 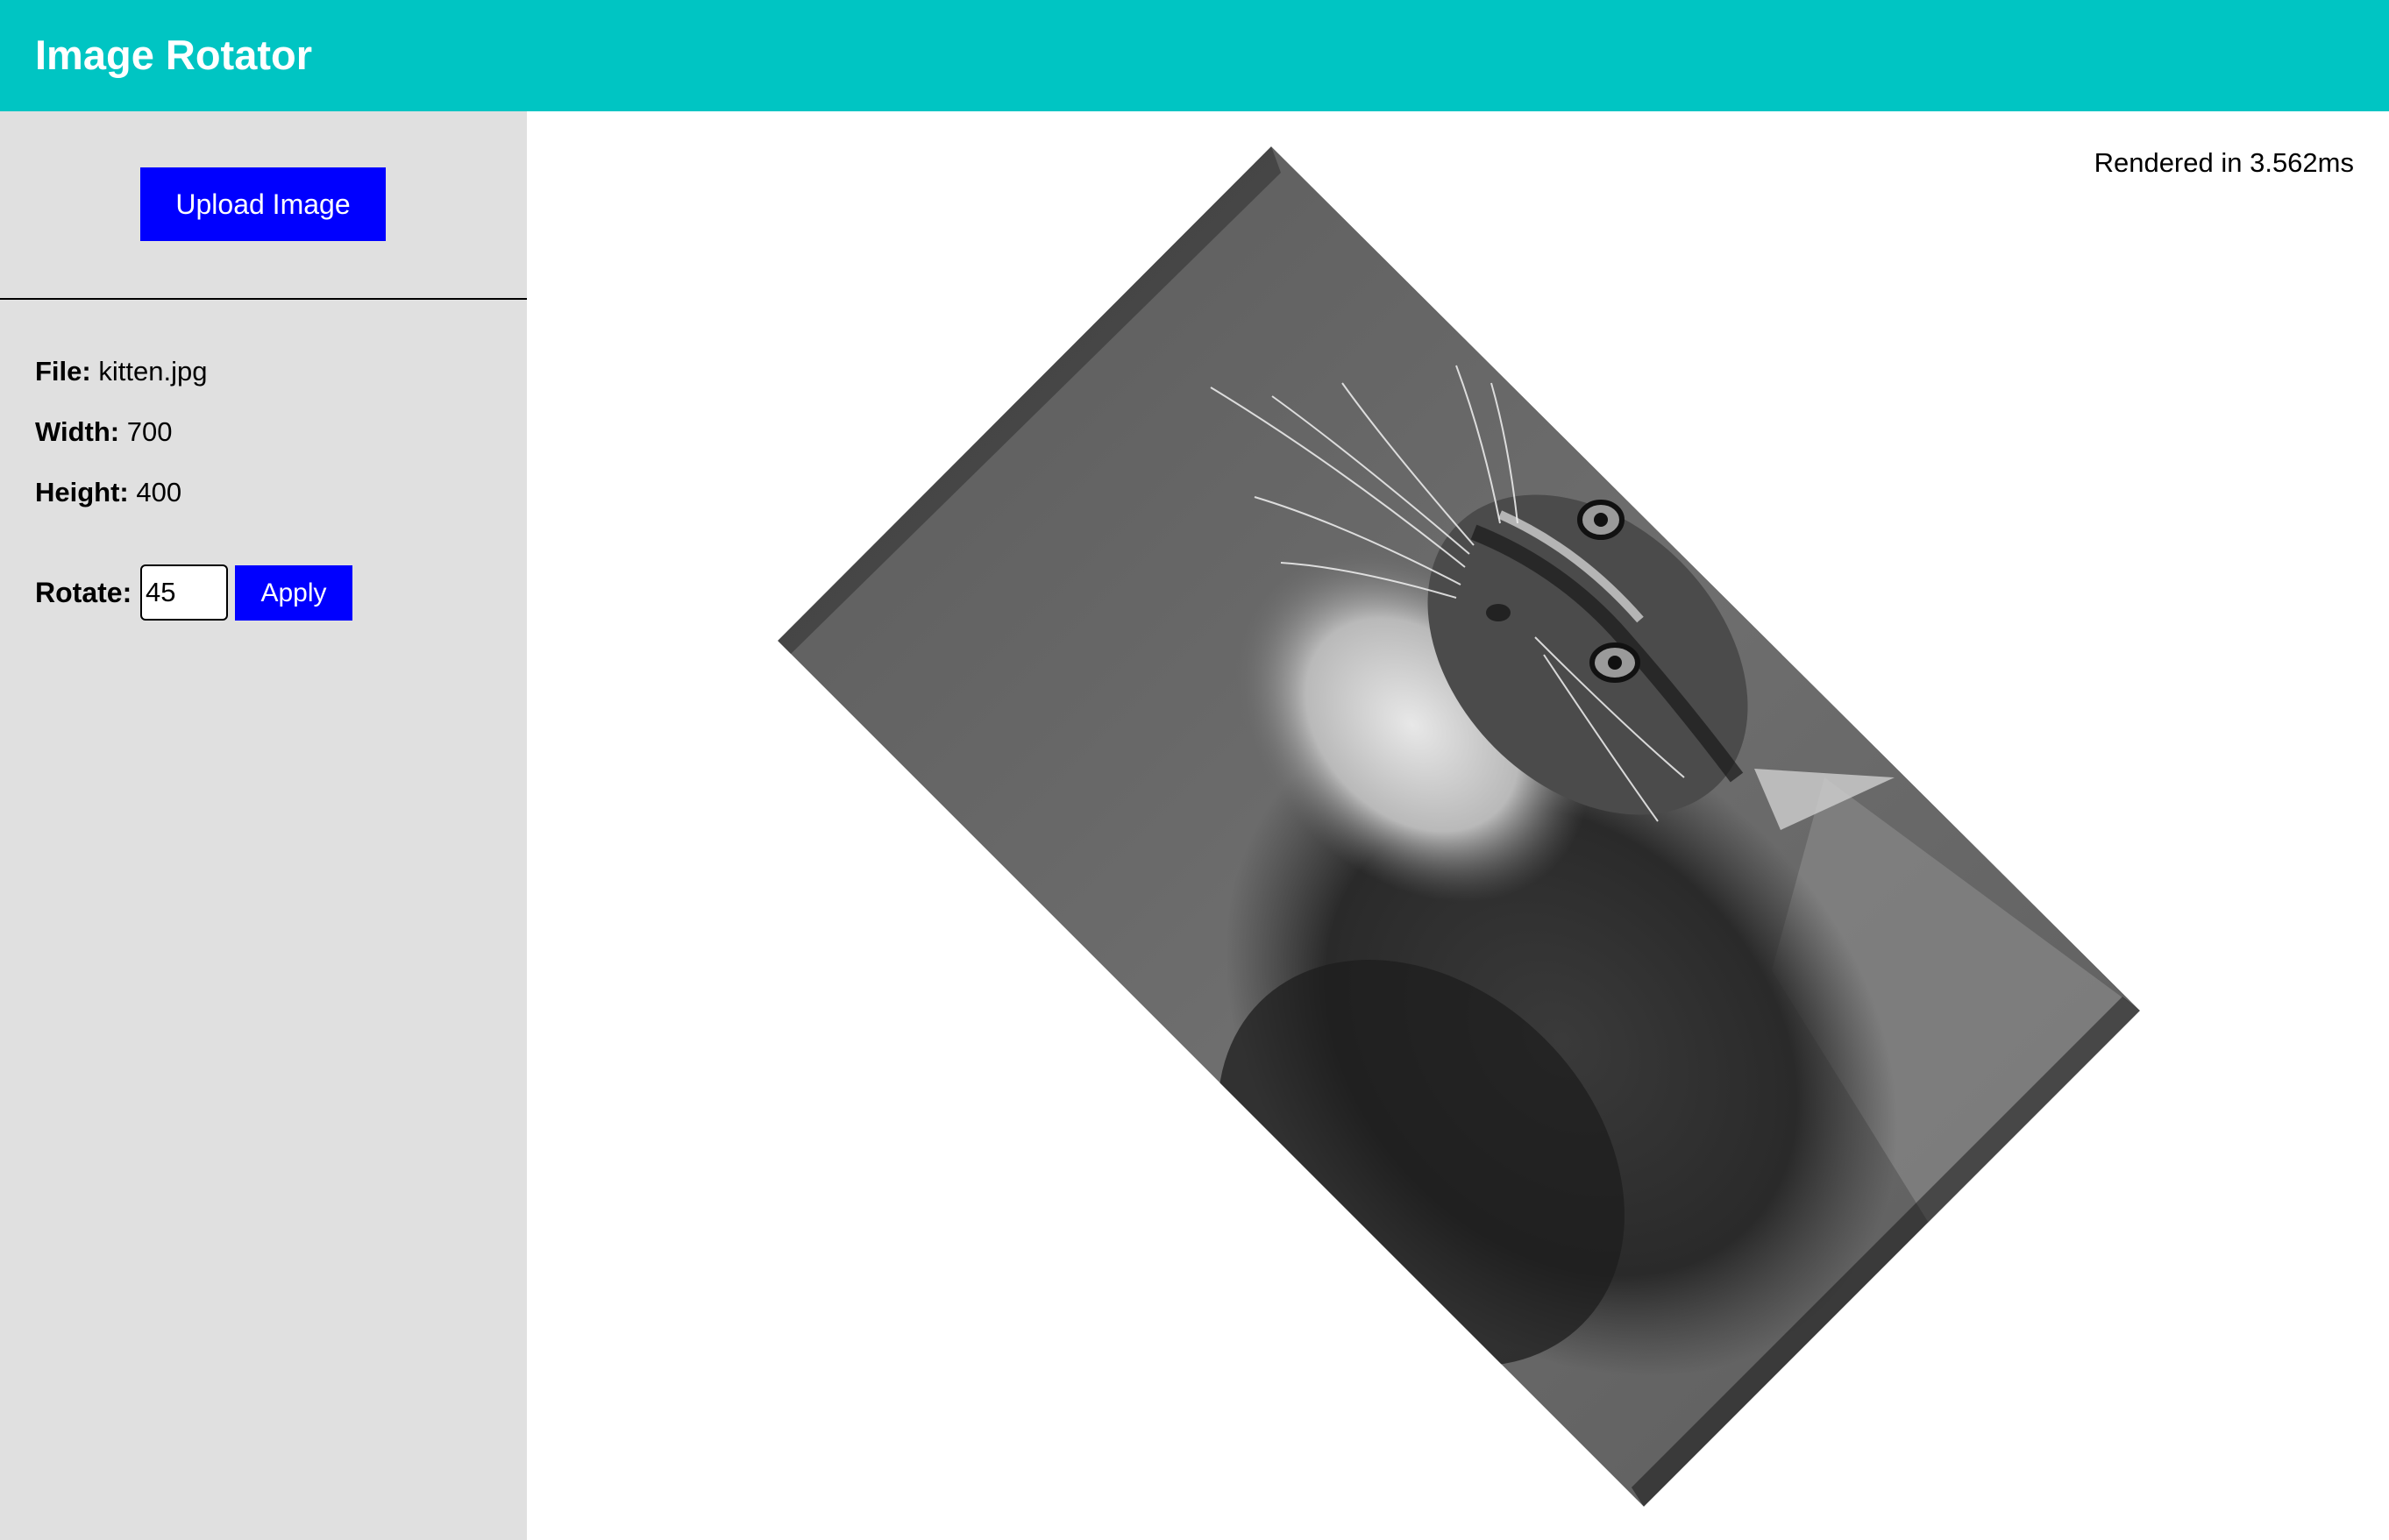 I want to click on width-info: Width: 700, so click(x=103, y=432).